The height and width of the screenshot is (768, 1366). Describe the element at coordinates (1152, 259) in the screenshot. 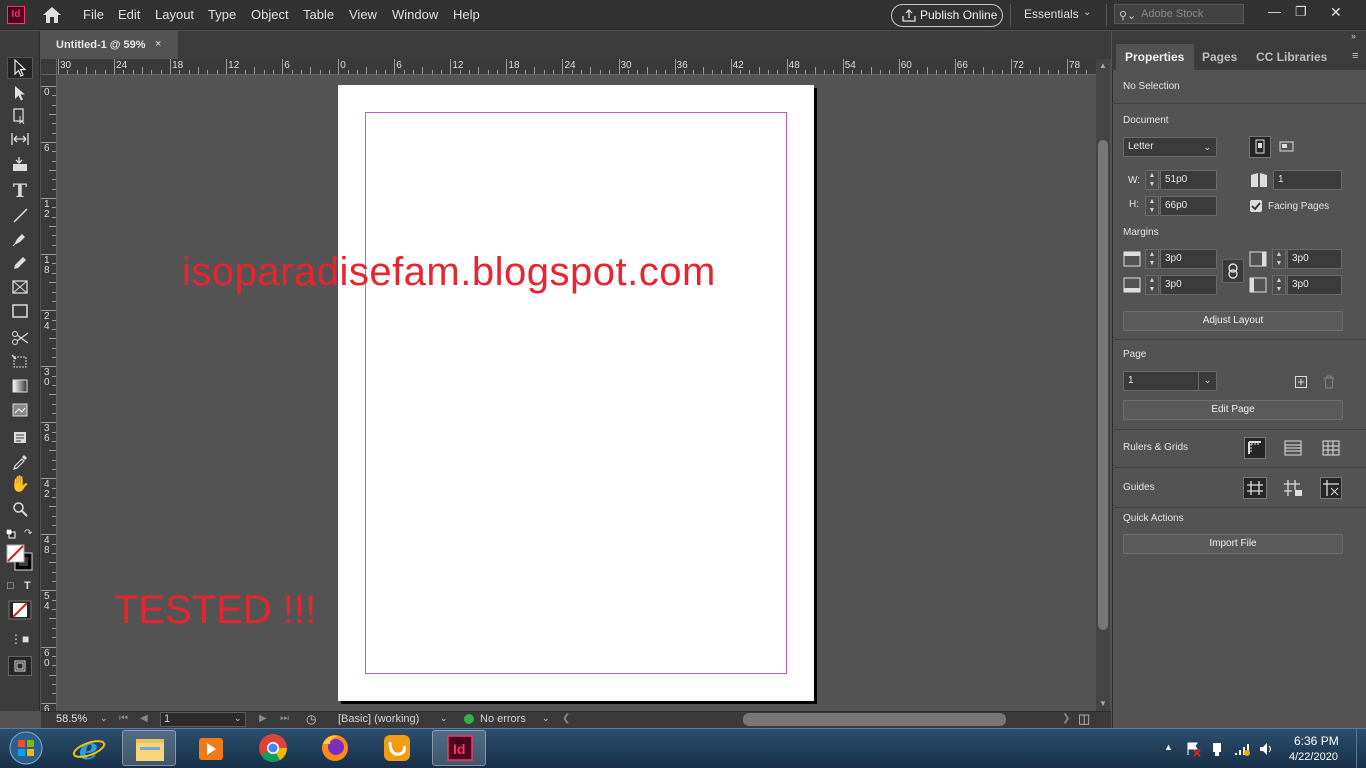

I see `margin-top-stepper: ▲ ▼` at that location.